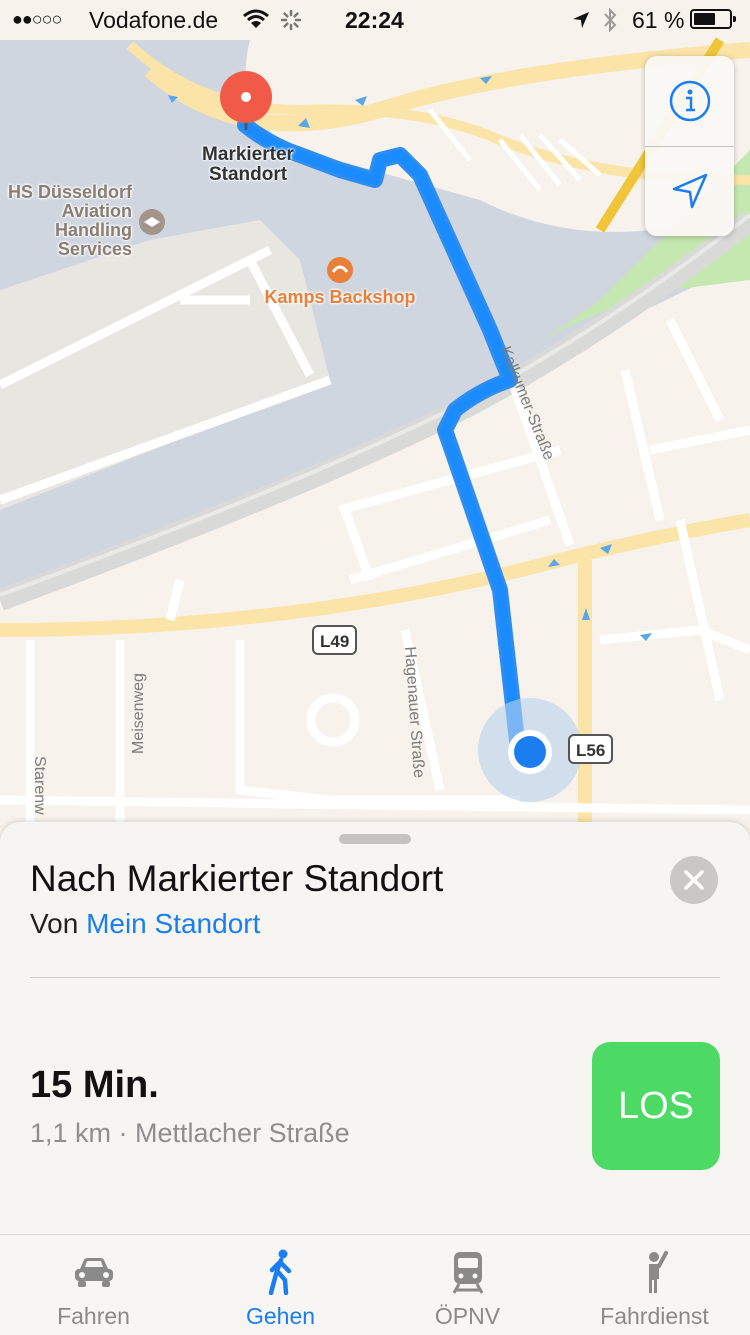  What do you see at coordinates (173, 923) in the screenshot?
I see `origin-link: Mein Standort` at bounding box center [173, 923].